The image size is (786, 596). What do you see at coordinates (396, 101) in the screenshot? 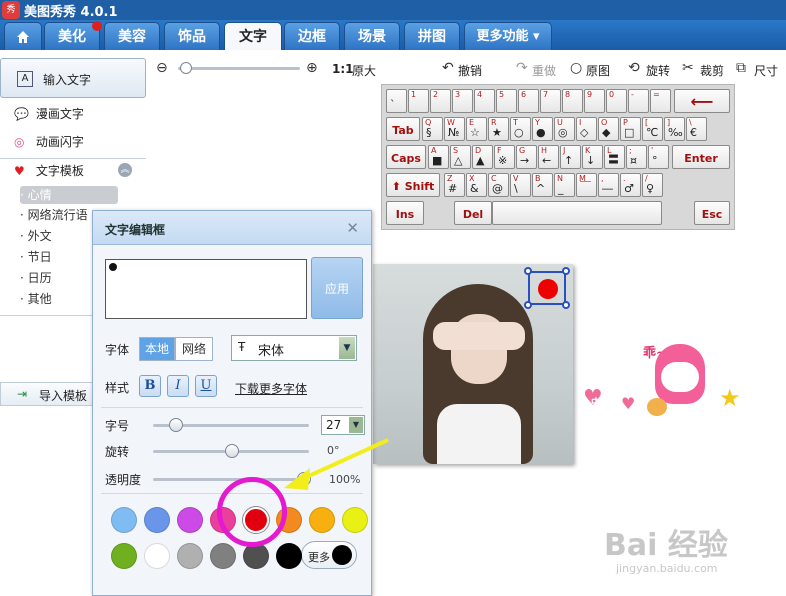
I see `key: `` at bounding box center [396, 101].